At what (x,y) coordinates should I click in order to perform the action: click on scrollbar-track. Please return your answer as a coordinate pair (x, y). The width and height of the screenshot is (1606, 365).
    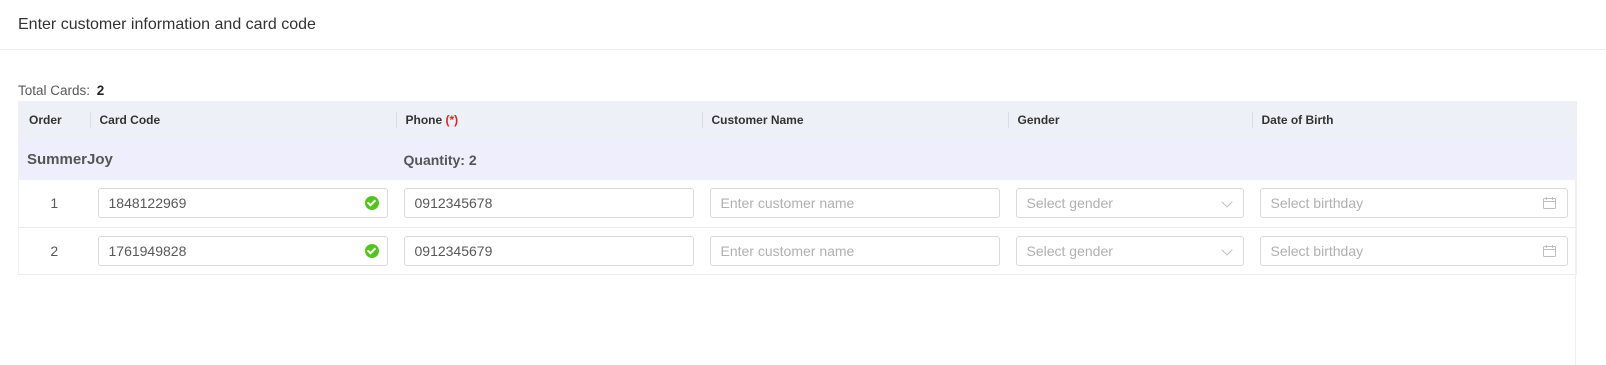
    Looking at the image, I should click on (1581, 234).